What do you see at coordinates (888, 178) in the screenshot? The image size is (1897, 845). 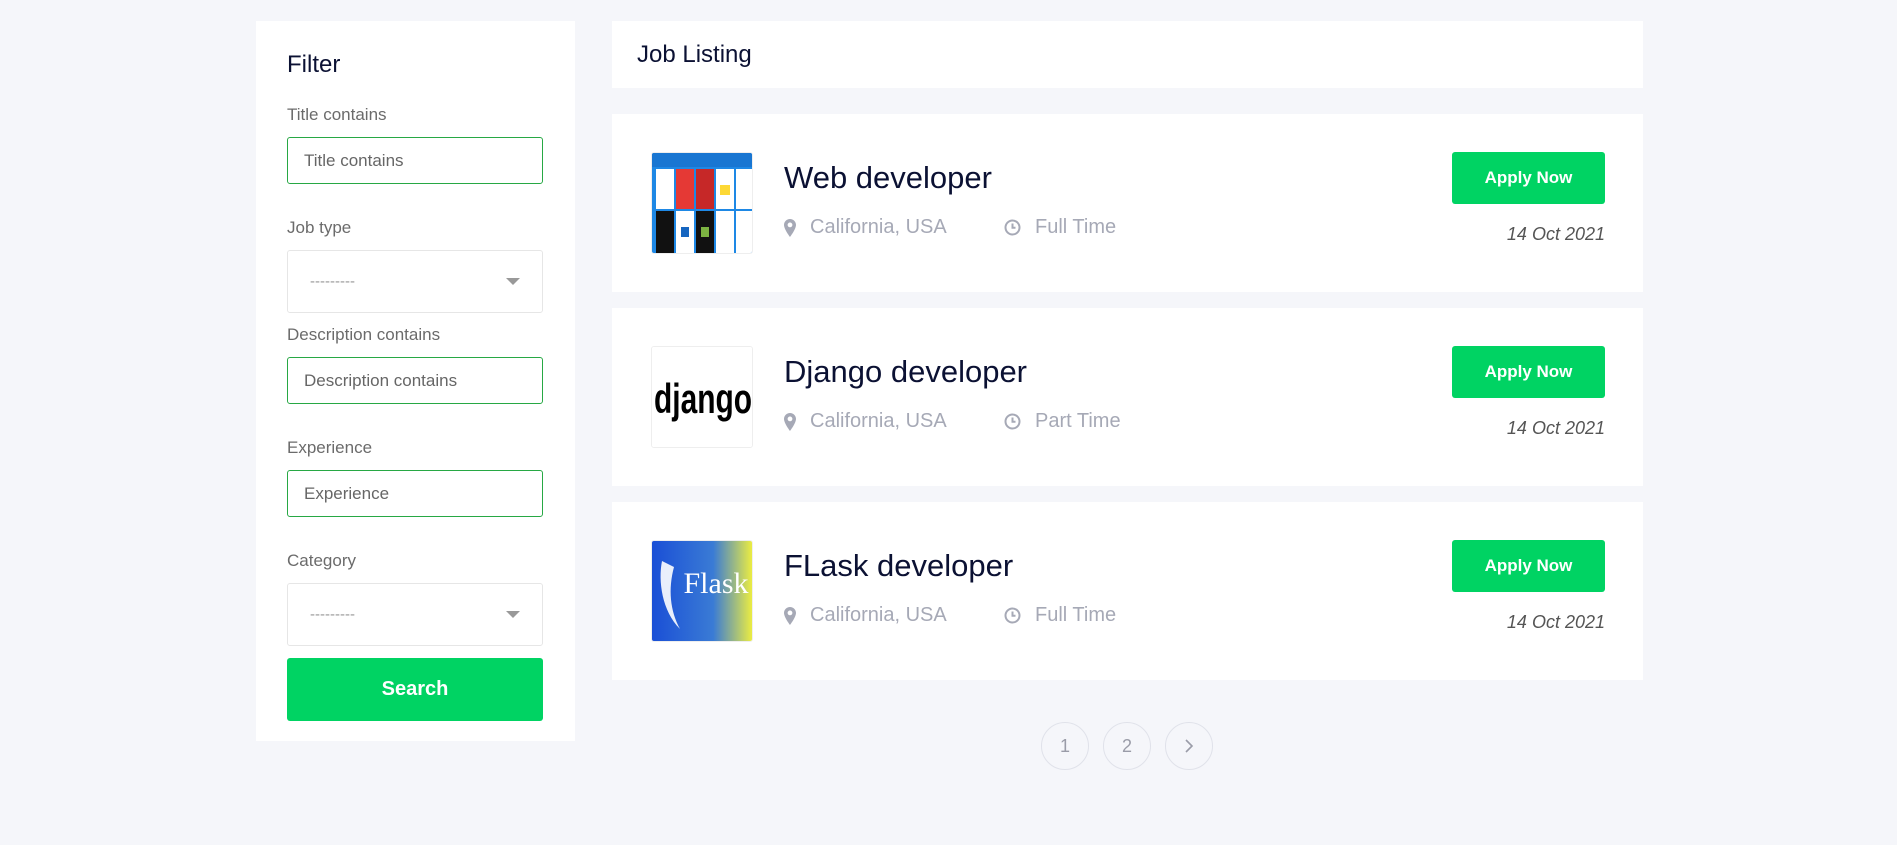 I see `job-title: Web developer` at bounding box center [888, 178].